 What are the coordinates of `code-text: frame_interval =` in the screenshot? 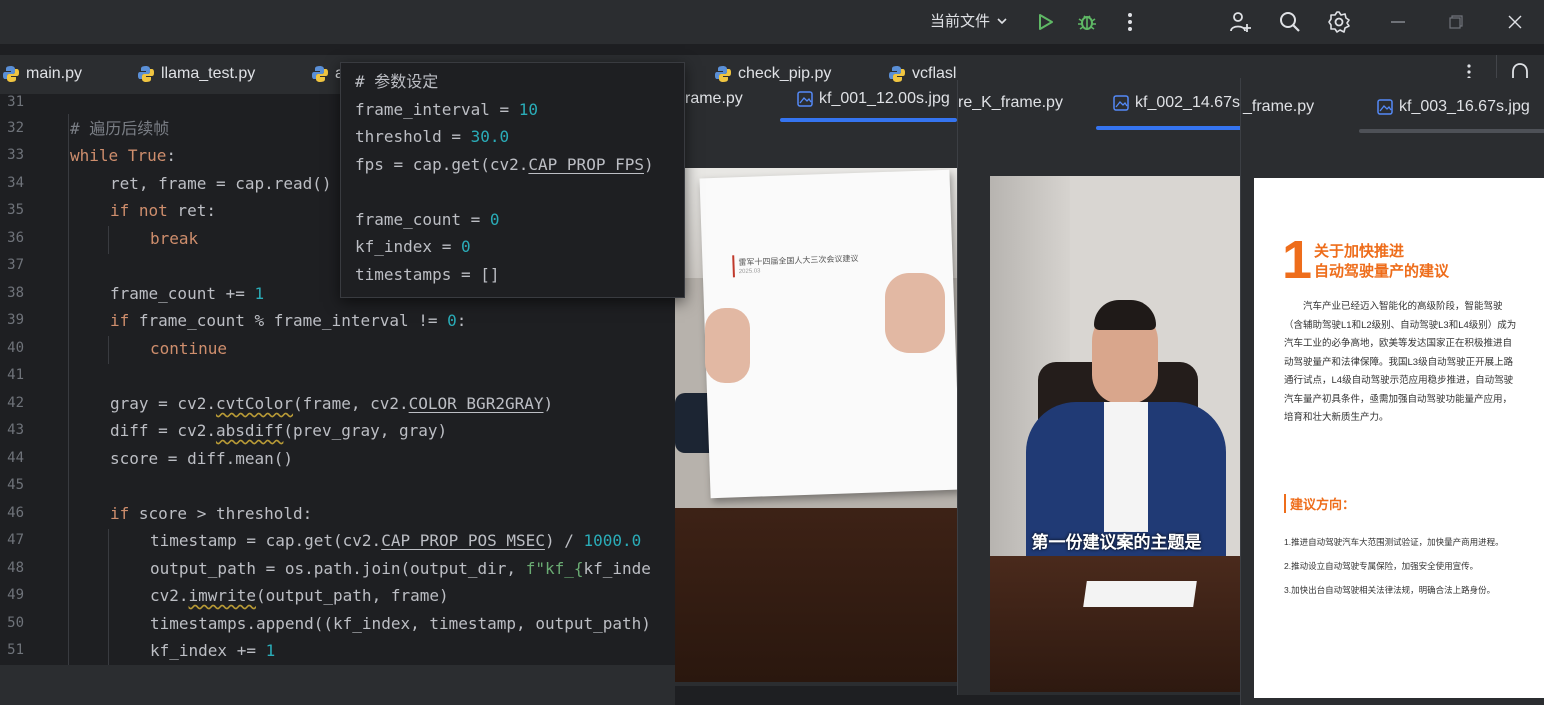 It's located at (437, 109).